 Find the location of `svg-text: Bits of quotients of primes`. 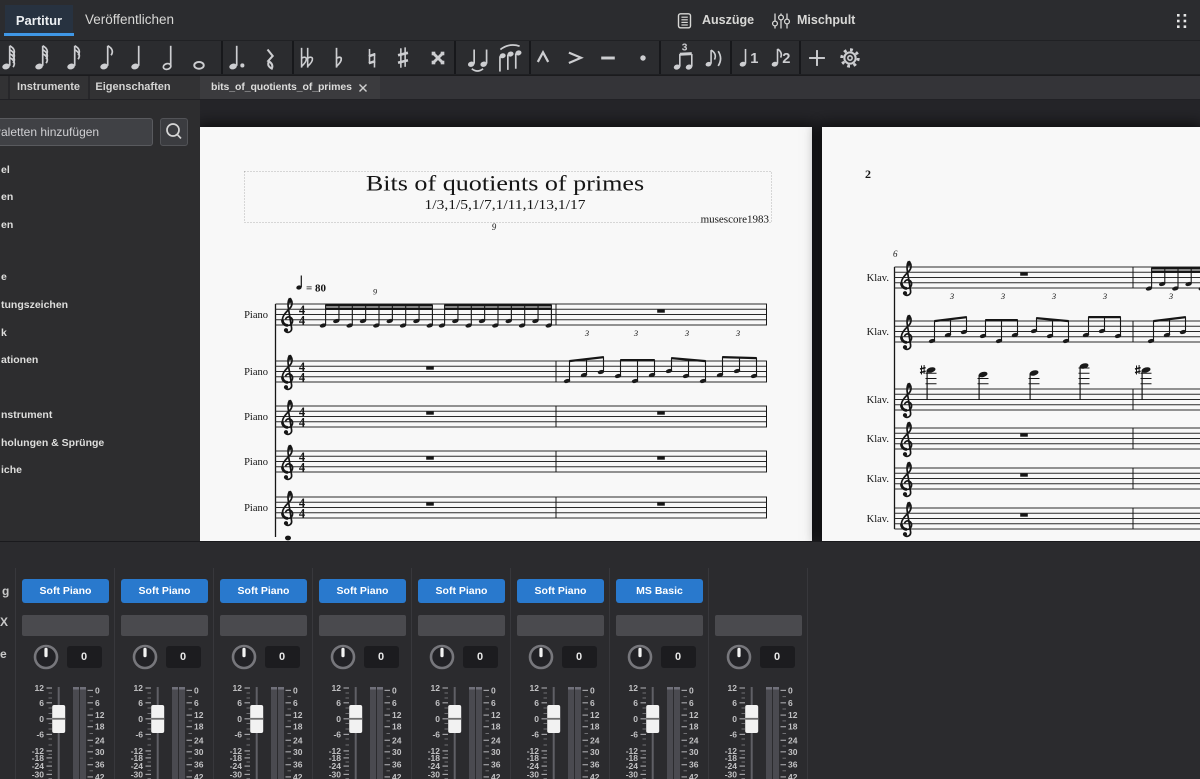

svg-text: Bits of quotients of primes is located at coordinates (505, 183).